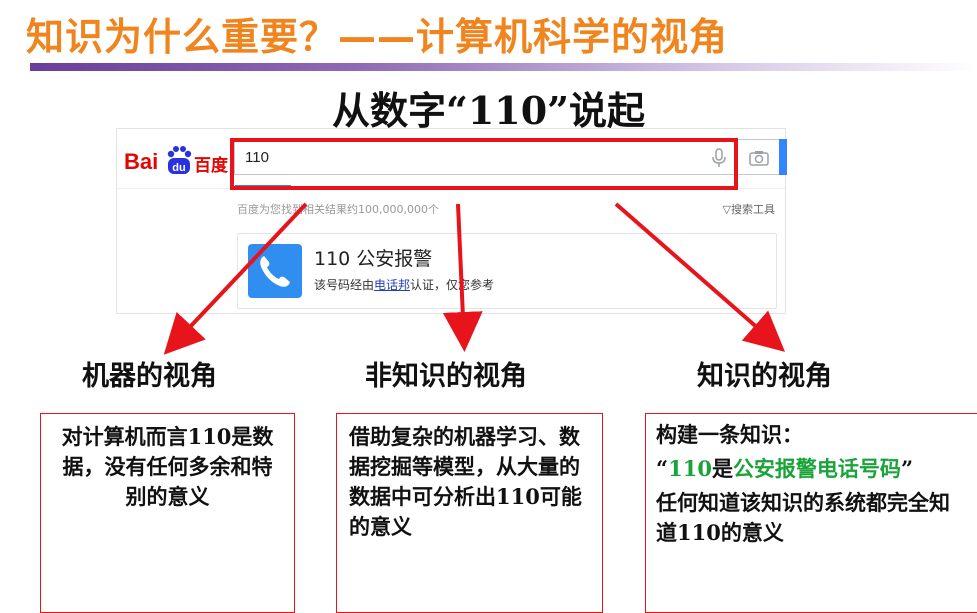 The width and height of the screenshot is (977, 613). I want to click on result-card-title: 110 公安报警, so click(373, 257).